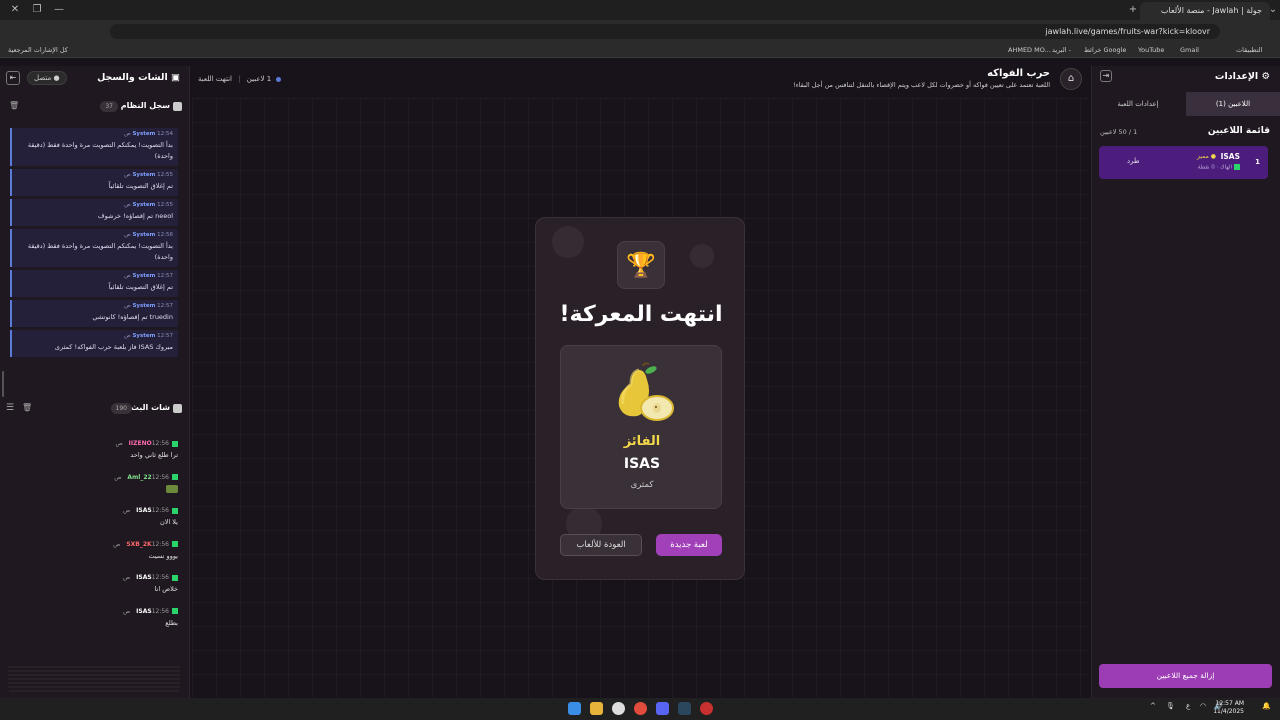 The image size is (1280, 720). What do you see at coordinates (139, 477) in the screenshot?
I see `chat-username: Aml_22` at bounding box center [139, 477].